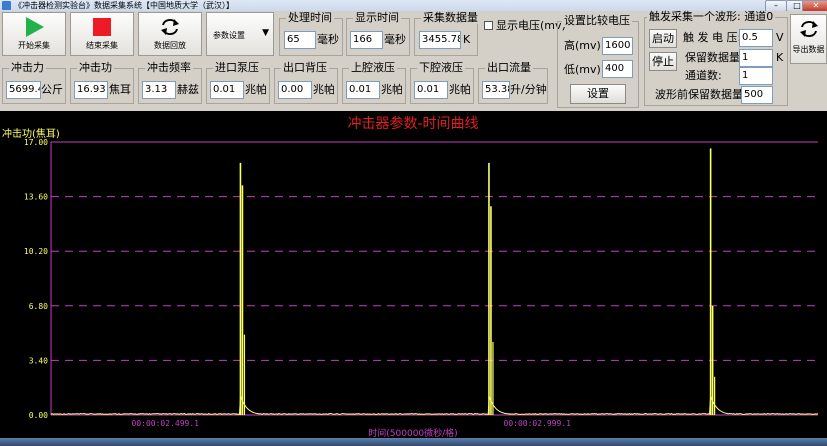  I want to click on x-tick-label: 00:00:02.499.1, so click(166, 423).